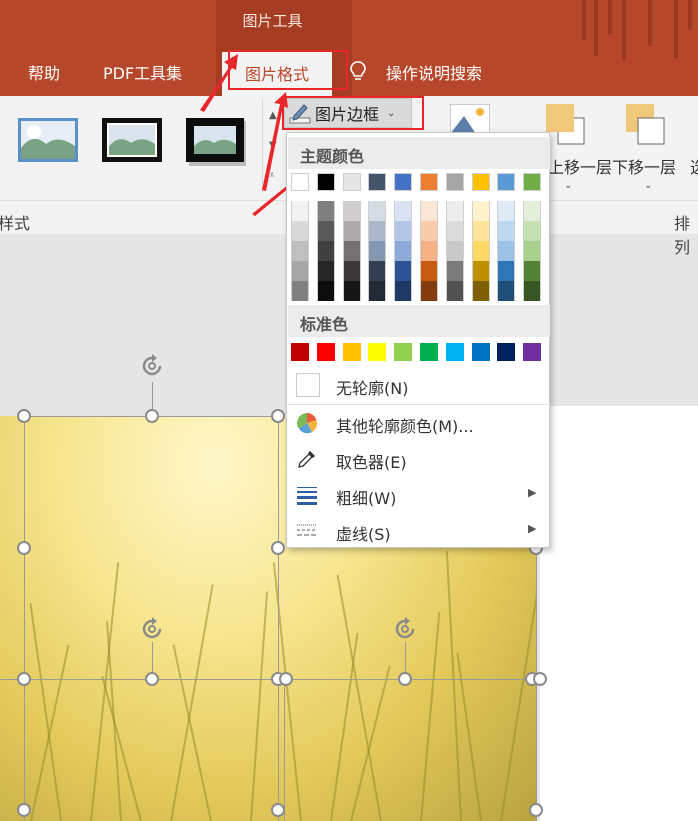  Describe the element at coordinates (419, 531) in the screenshot. I see `dashes-item: 虚线(S) ▶` at that location.